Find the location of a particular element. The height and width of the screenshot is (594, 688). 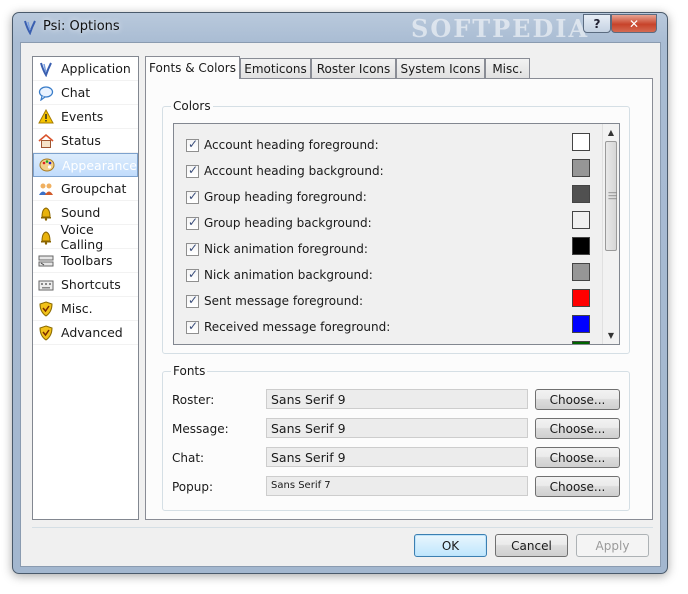

sidebar-item-label: Toolbars is located at coordinates (87, 260).